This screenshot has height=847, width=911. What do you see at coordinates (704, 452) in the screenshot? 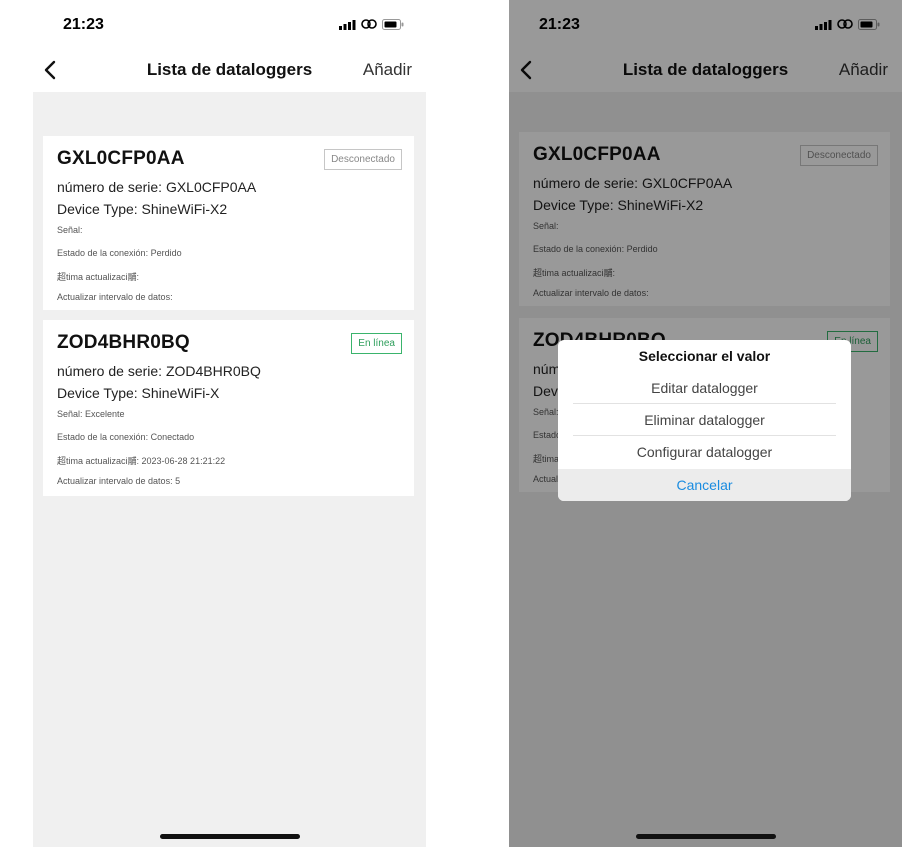
I see `configure-datalogger-option: Configurar datalogger` at bounding box center [704, 452].